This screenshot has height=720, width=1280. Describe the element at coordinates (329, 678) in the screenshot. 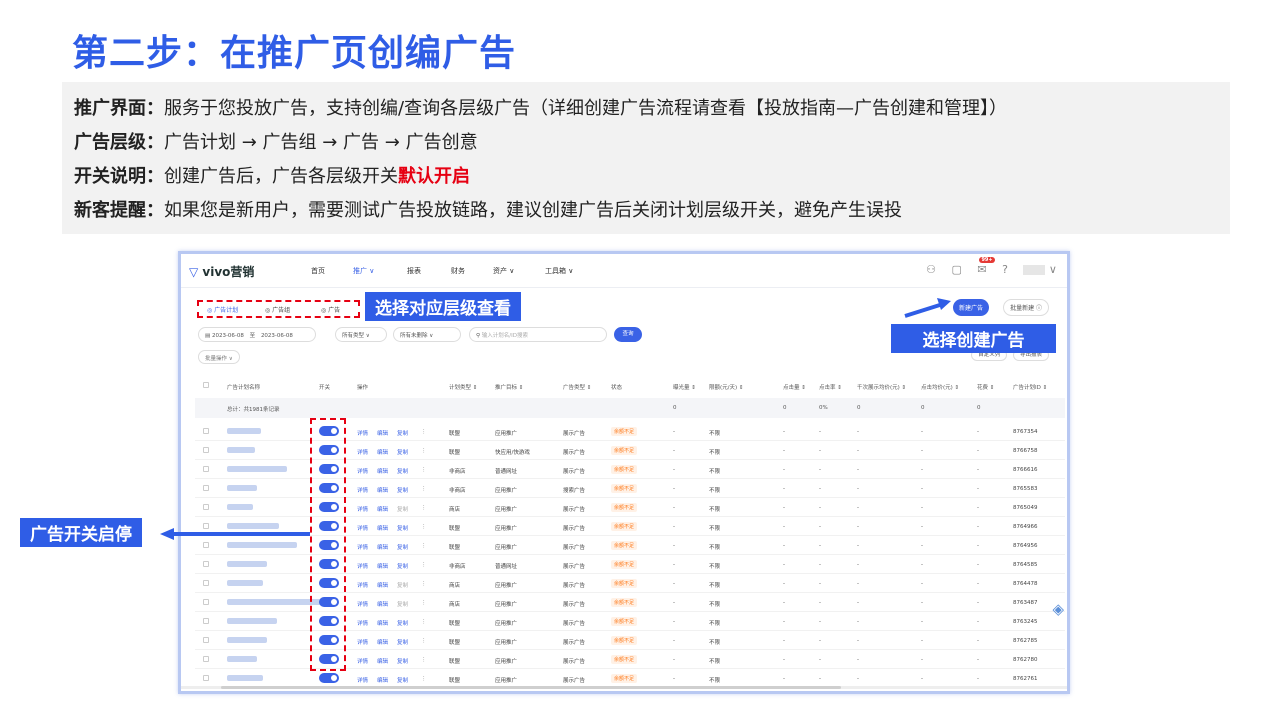

I see `switch-toggle` at that location.